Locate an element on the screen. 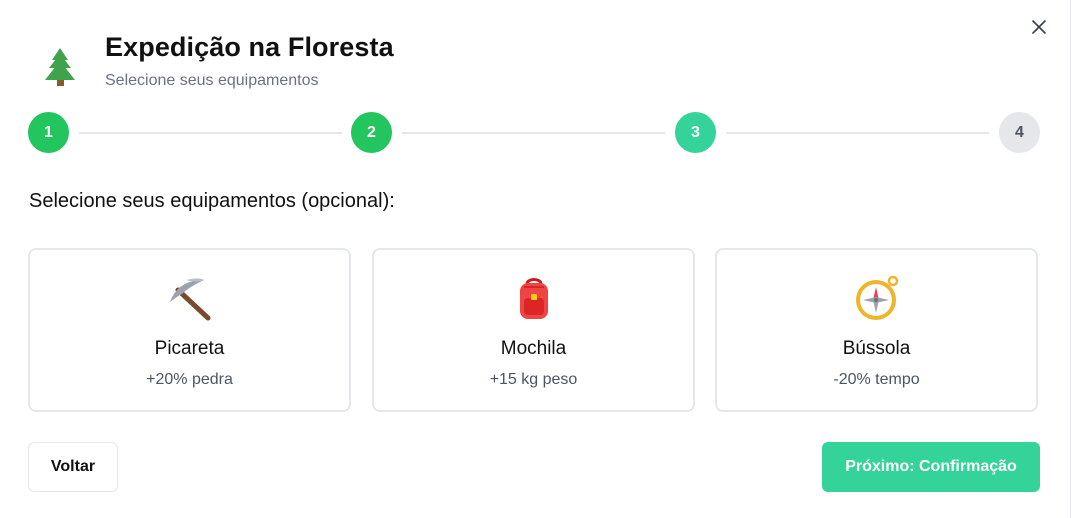 This screenshot has width=1071, height=518. step-1: 1 is located at coordinates (48, 132).